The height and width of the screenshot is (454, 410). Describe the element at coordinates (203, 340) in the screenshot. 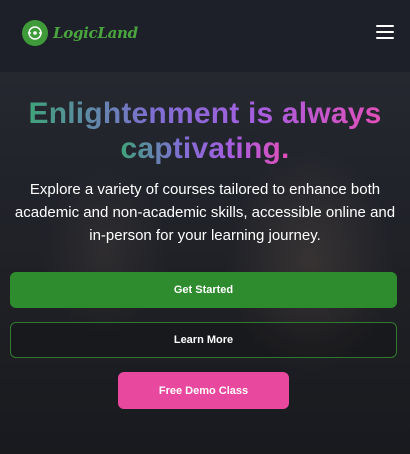

I see `learn-more-button: Learn More` at that location.